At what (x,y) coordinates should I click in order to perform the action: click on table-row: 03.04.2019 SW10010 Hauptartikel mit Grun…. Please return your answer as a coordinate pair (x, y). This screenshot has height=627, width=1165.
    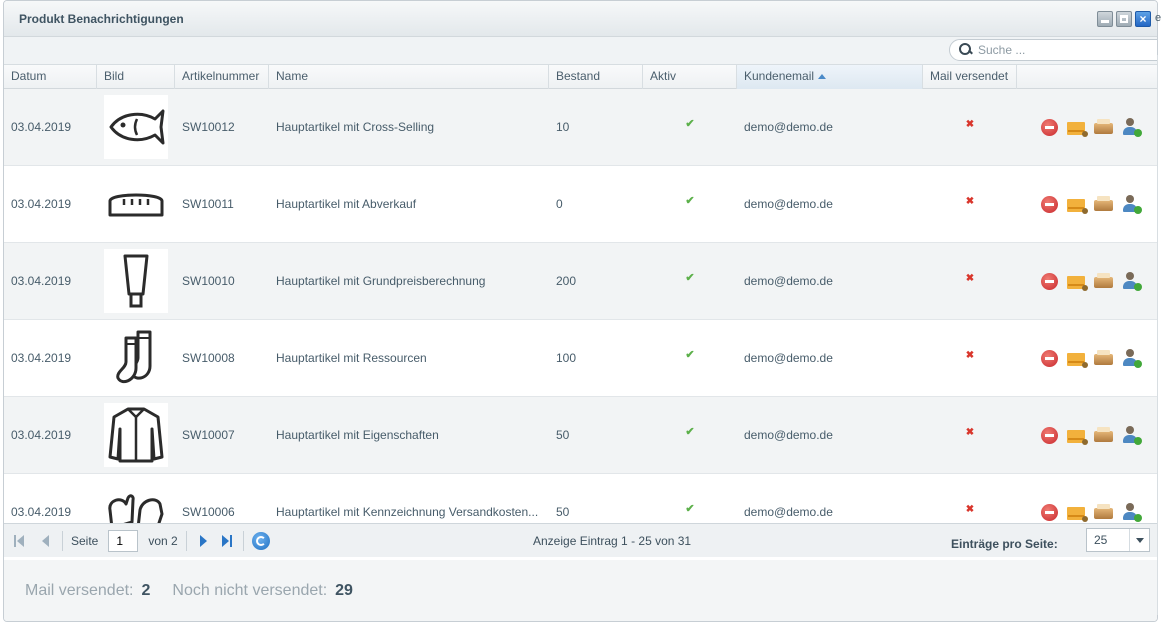
    Looking at the image, I should click on (580, 281).